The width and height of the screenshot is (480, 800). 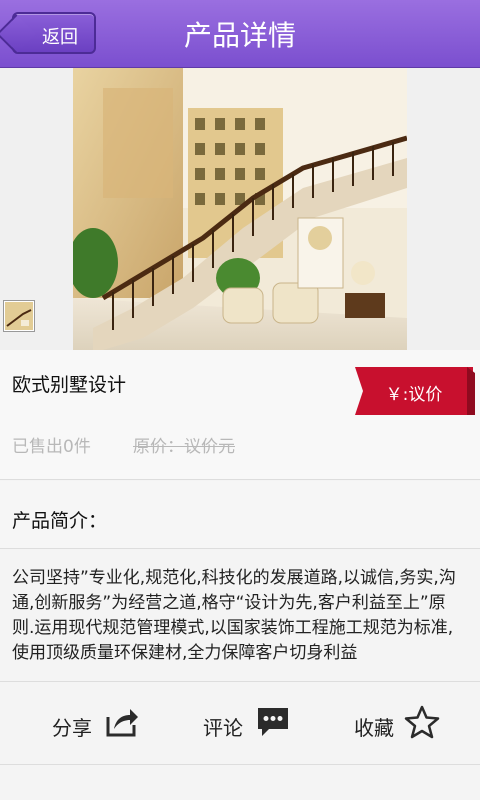 What do you see at coordinates (72, 728) in the screenshot?
I see `share-label: 分享` at bounding box center [72, 728].